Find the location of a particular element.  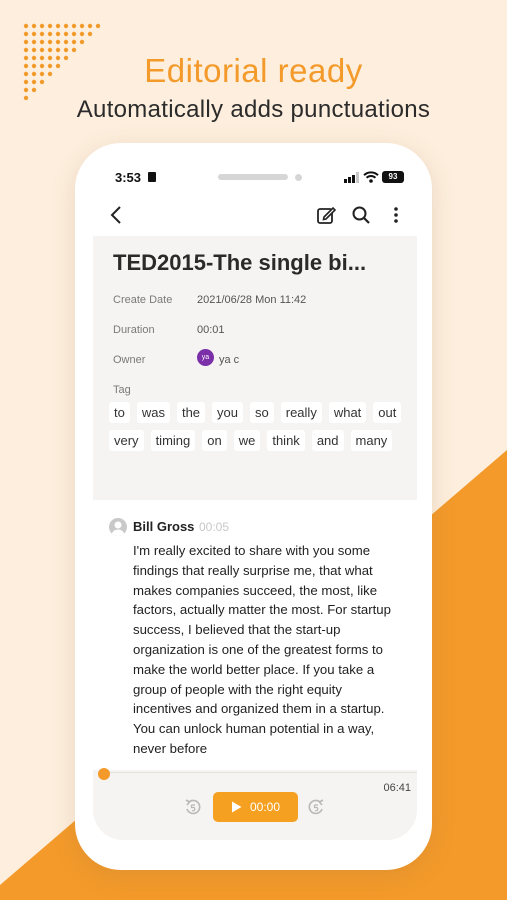

tag-chip: you is located at coordinates (228, 412).